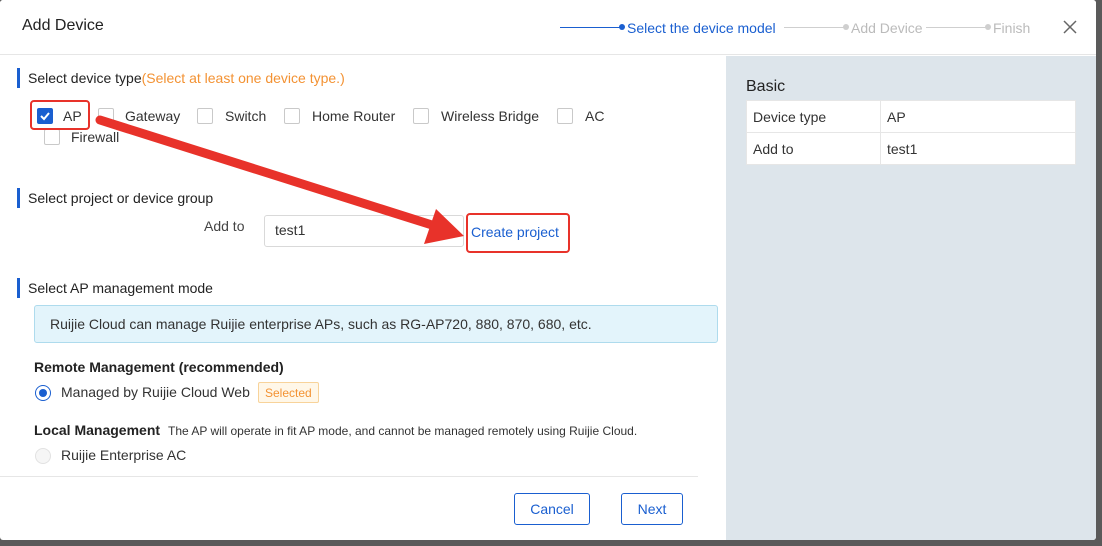 This screenshot has height=546, width=1102. What do you see at coordinates (205, 116) in the screenshot?
I see `checkbox-switch` at bounding box center [205, 116].